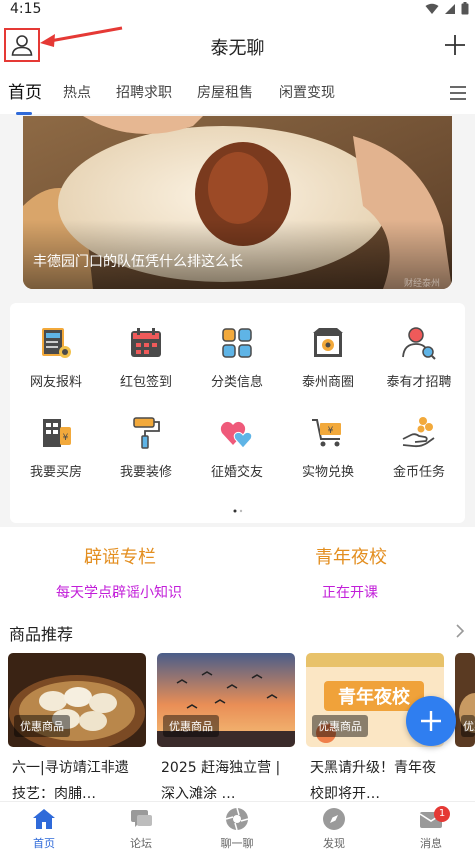  Describe the element at coordinates (237, 343) in the screenshot. I see `category-icon` at that location.